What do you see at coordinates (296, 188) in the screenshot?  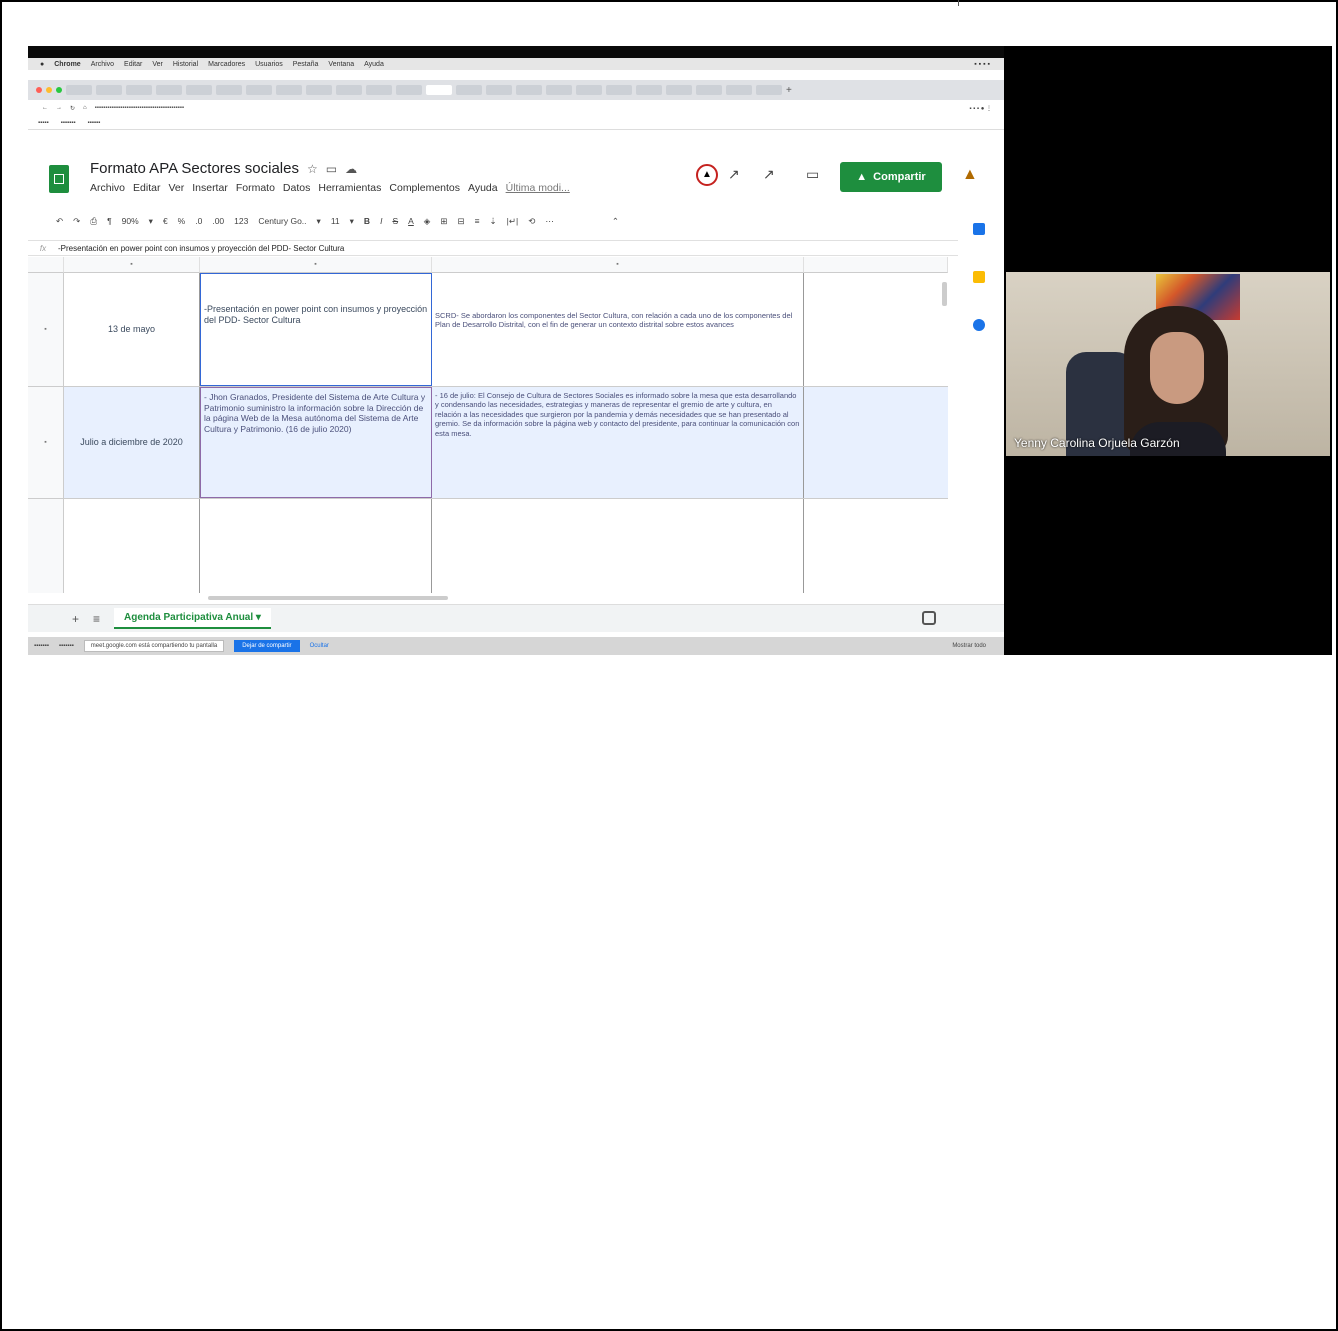 I see `menu-datos: Datos` at bounding box center [296, 188].